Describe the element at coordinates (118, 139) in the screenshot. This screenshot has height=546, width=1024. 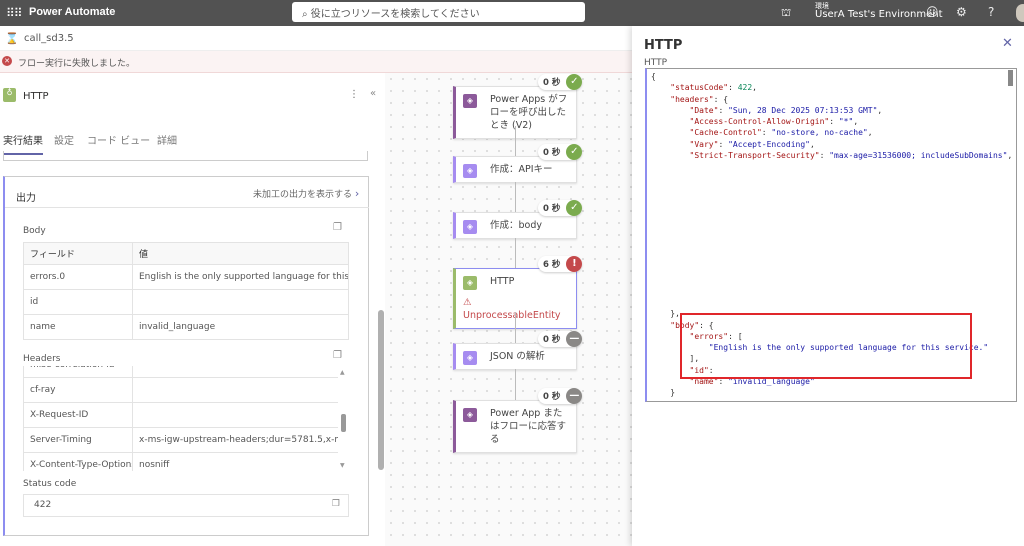
I see `tab-code-view: コード ビュー` at that location.